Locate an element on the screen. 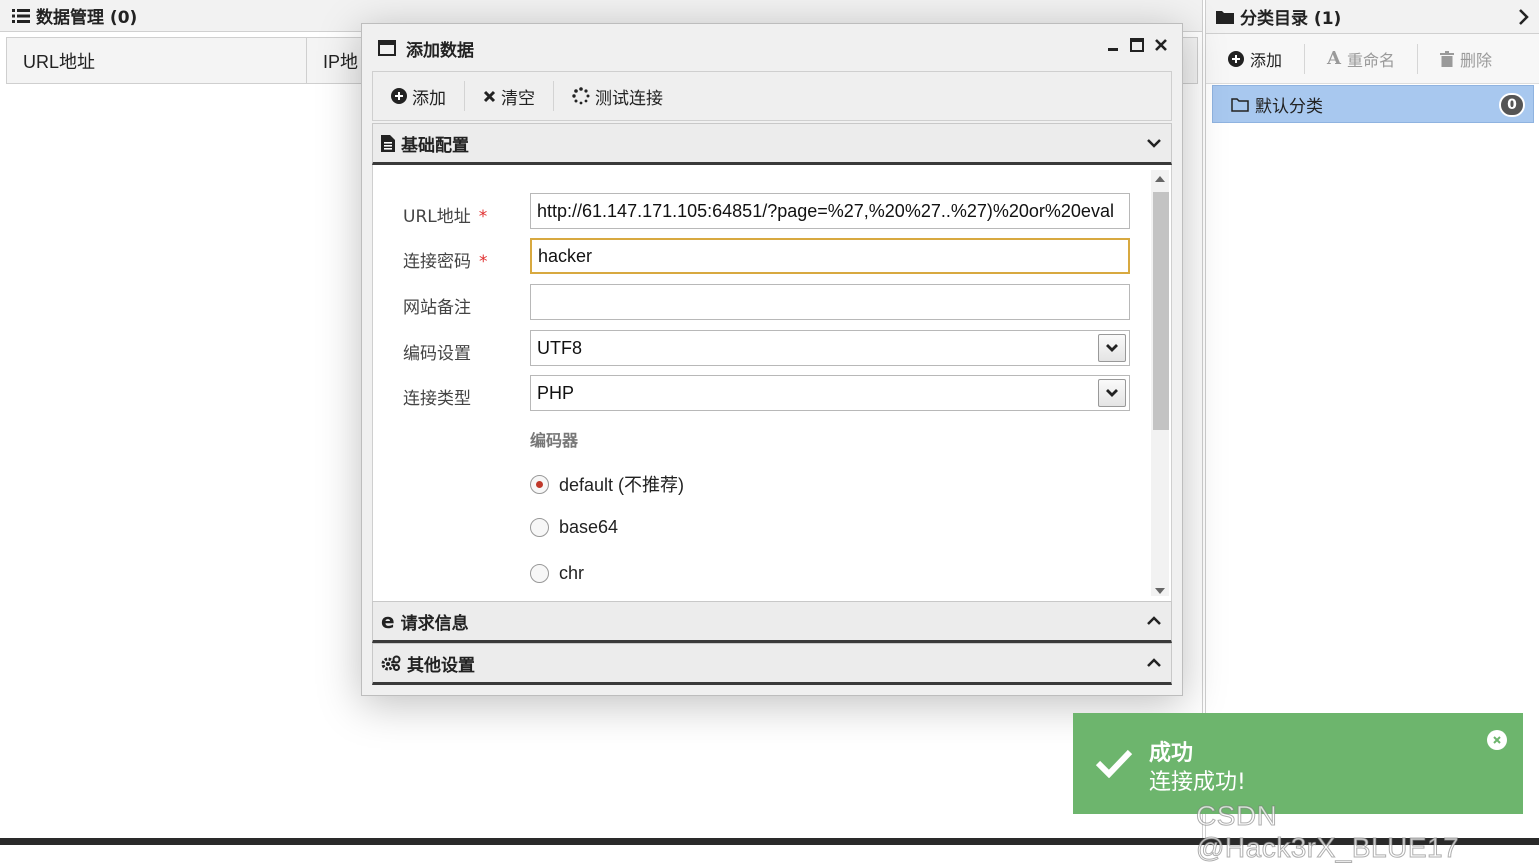 The image size is (1539, 864). times-icon is located at coordinates (489, 96).